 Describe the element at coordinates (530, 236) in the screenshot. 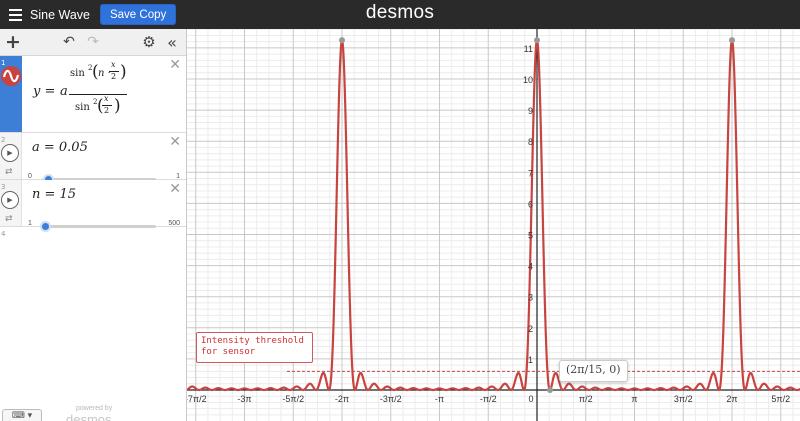

I see `y-tick-label: 5` at that location.